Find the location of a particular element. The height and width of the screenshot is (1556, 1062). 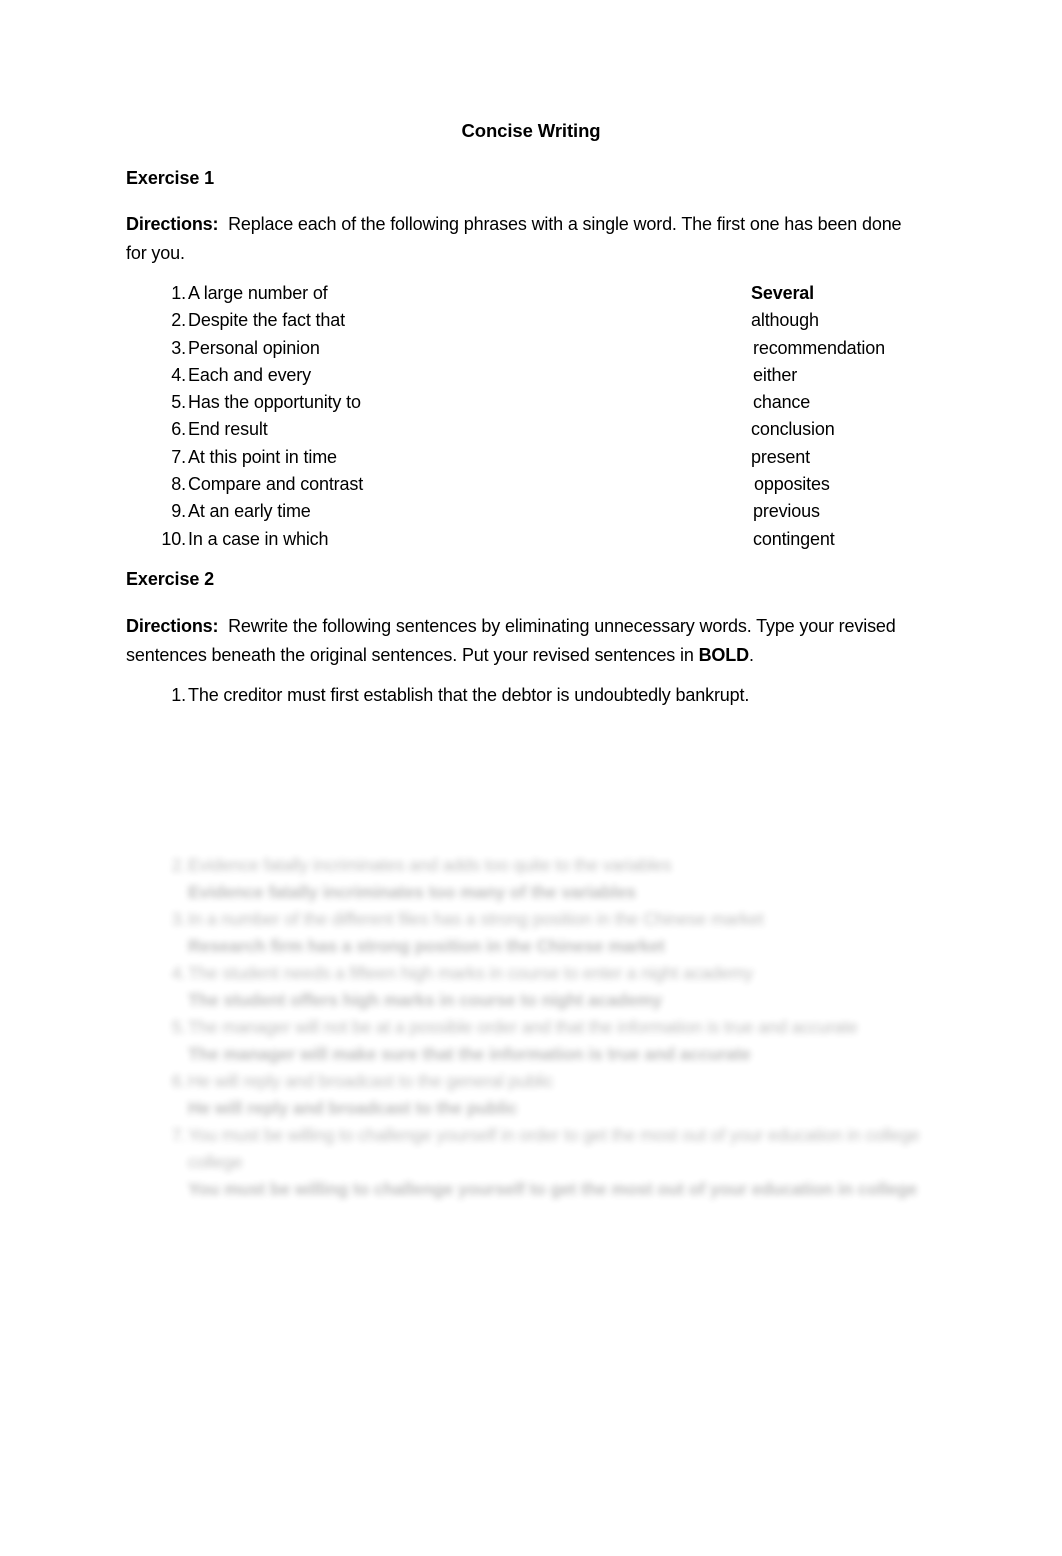

phrase-text: A large number of is located at coordinates (258, 293).